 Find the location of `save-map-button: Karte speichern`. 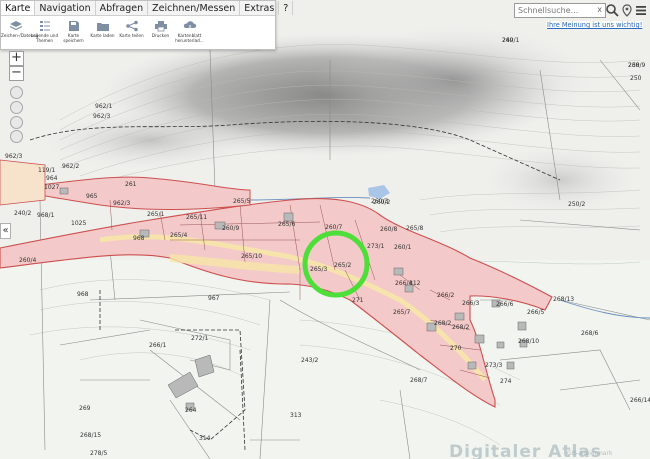

save-map-button: Karte speichern is located at coordinates (73, 31).